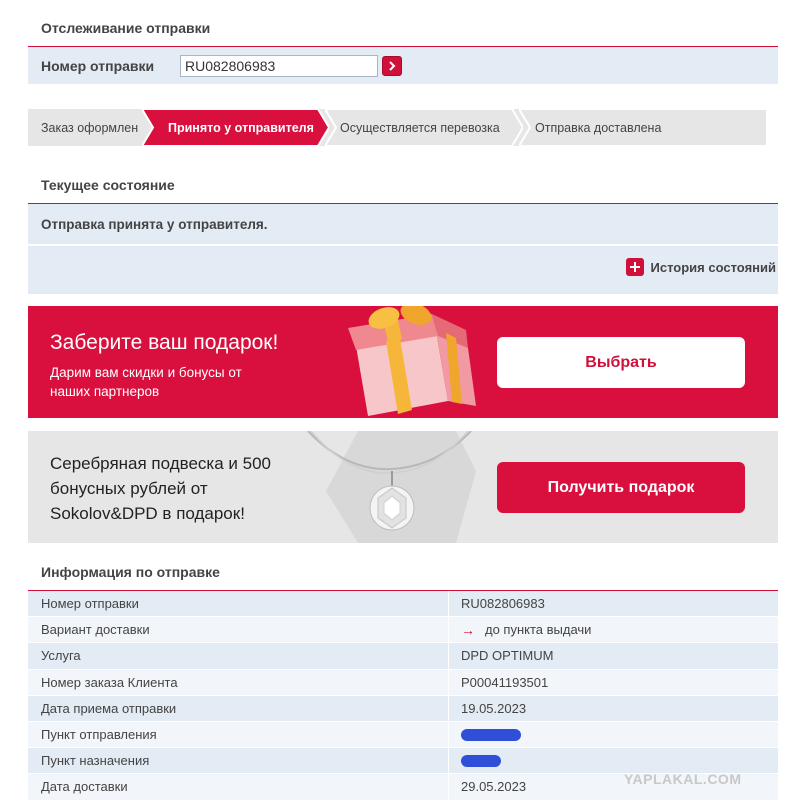 This screenshot has height=809, width=788. I want to click on row-value: 19.05.2023, so click(494, 708).